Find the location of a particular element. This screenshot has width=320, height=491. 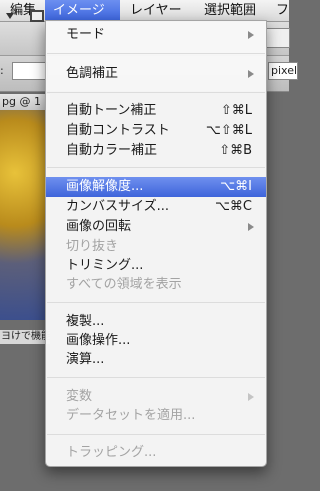

menu-item-label: すべての領域を表示 is located at coordinates (124, 284).